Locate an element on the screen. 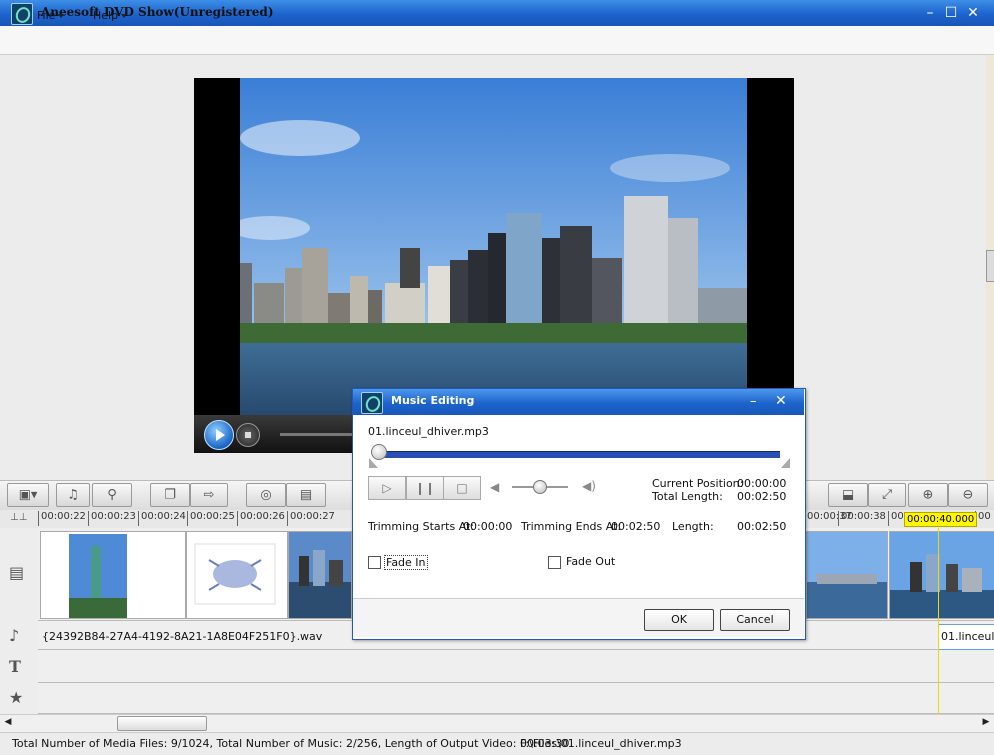  play-button is located at coordinates (219, 435).